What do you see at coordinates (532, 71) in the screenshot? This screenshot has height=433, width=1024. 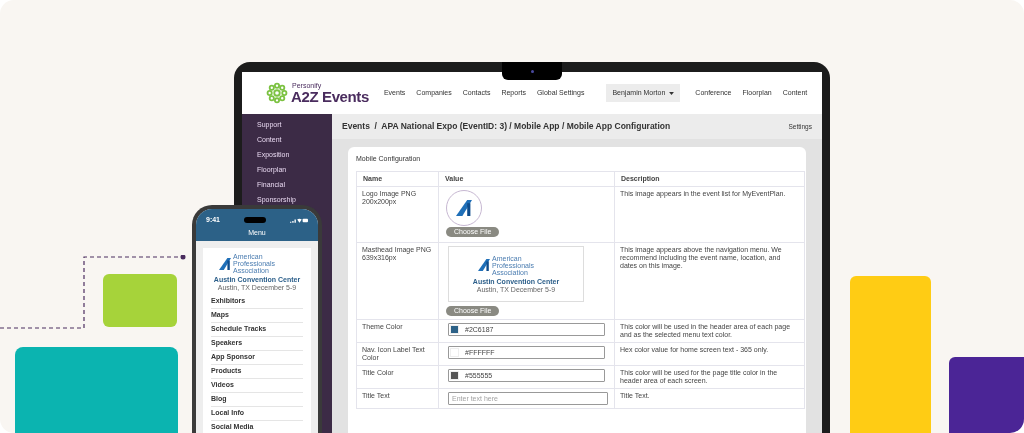 I see `camera-icon` at bounding box center [532, 71].